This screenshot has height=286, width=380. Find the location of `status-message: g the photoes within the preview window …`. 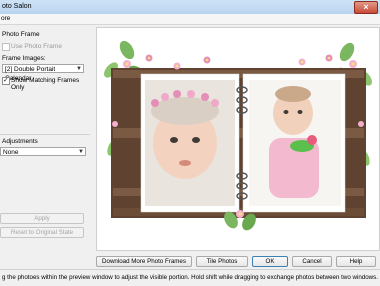

status-message: g the photoes within the preview window … is located at coordinates (190, 277).